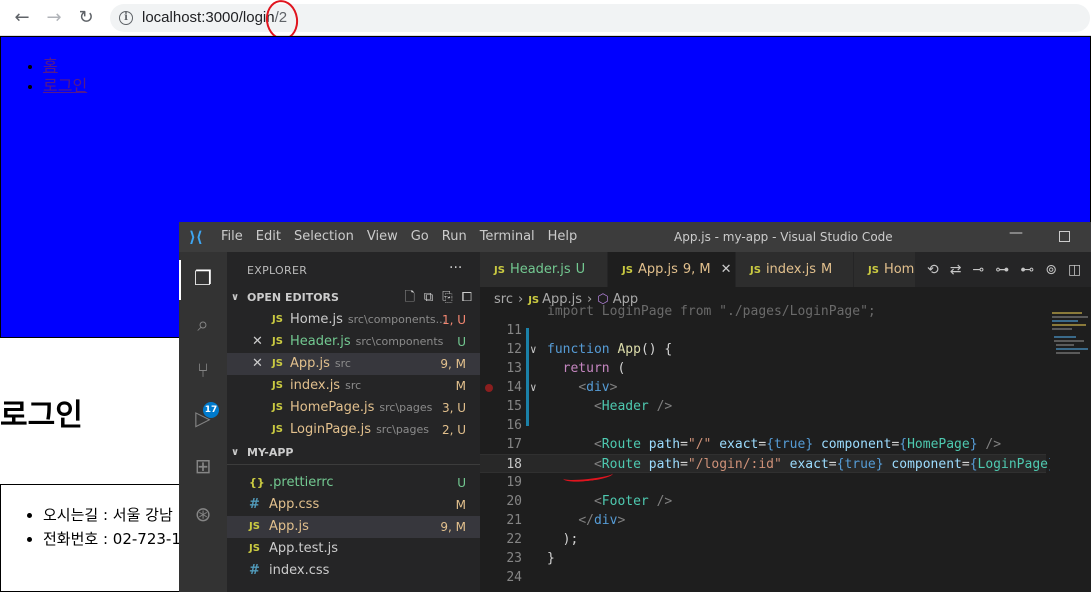  Describe the element at coordinates (1027, 270) in the screenshot. I see `git-next-icon: ⊷` at that location.